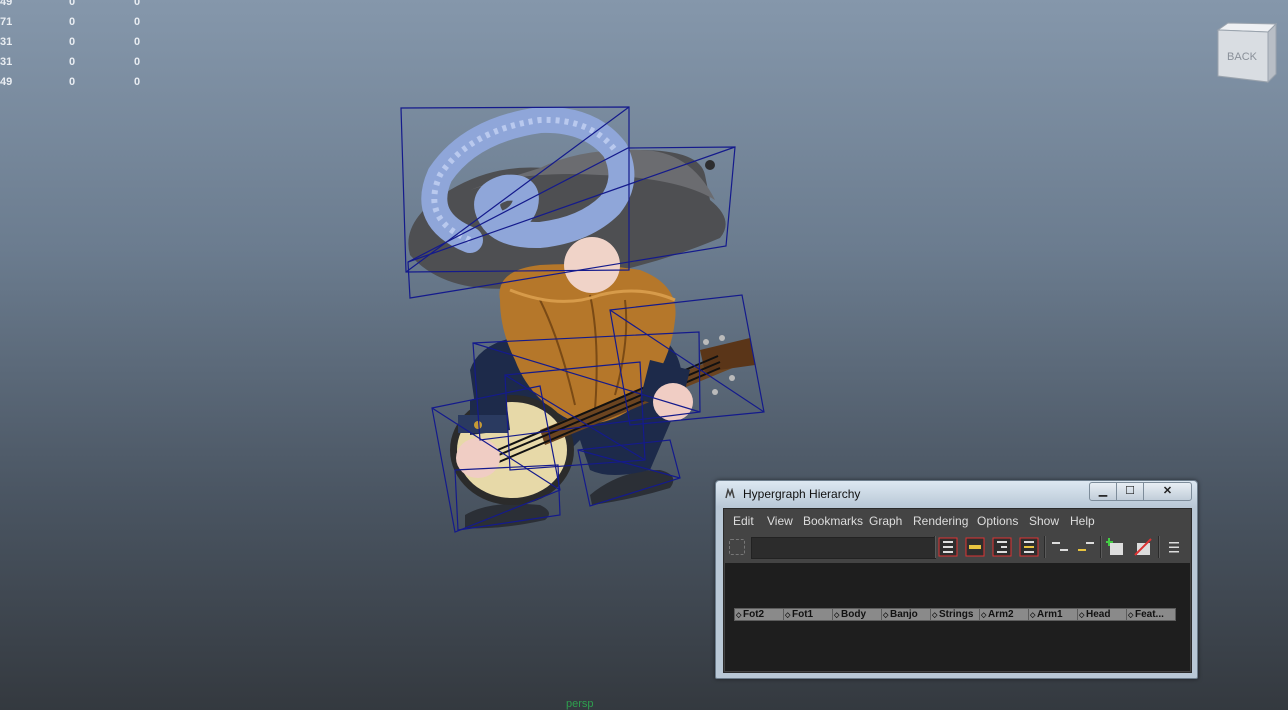 This screenshot has width=1288, height=710. What do you see at coordinates (1086, 547) in the screenshot?
I see `expand-icon` at bounding box center [1086, 547].